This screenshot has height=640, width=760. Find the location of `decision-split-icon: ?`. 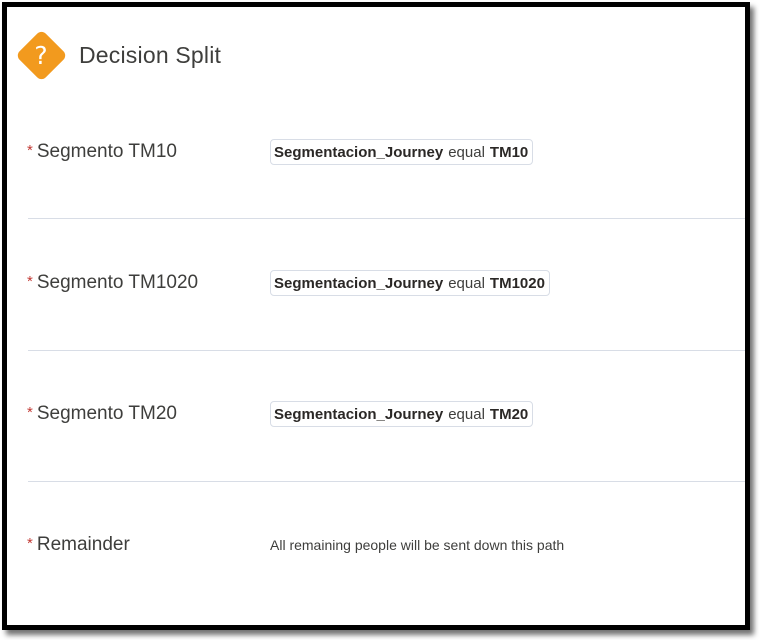

decision-split-icon: ? is located at coordinates (41, 55).